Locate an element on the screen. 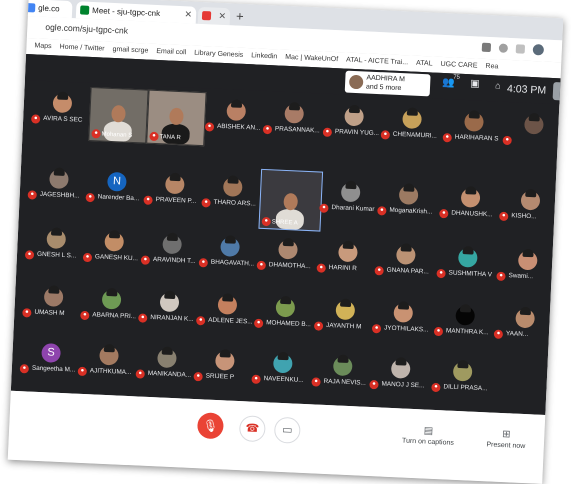 Image resolution: width=571 pixels, height=484 pixels. url-text: ogle.com/sju-tgpc-cnk is located at coordinates (86, 29).